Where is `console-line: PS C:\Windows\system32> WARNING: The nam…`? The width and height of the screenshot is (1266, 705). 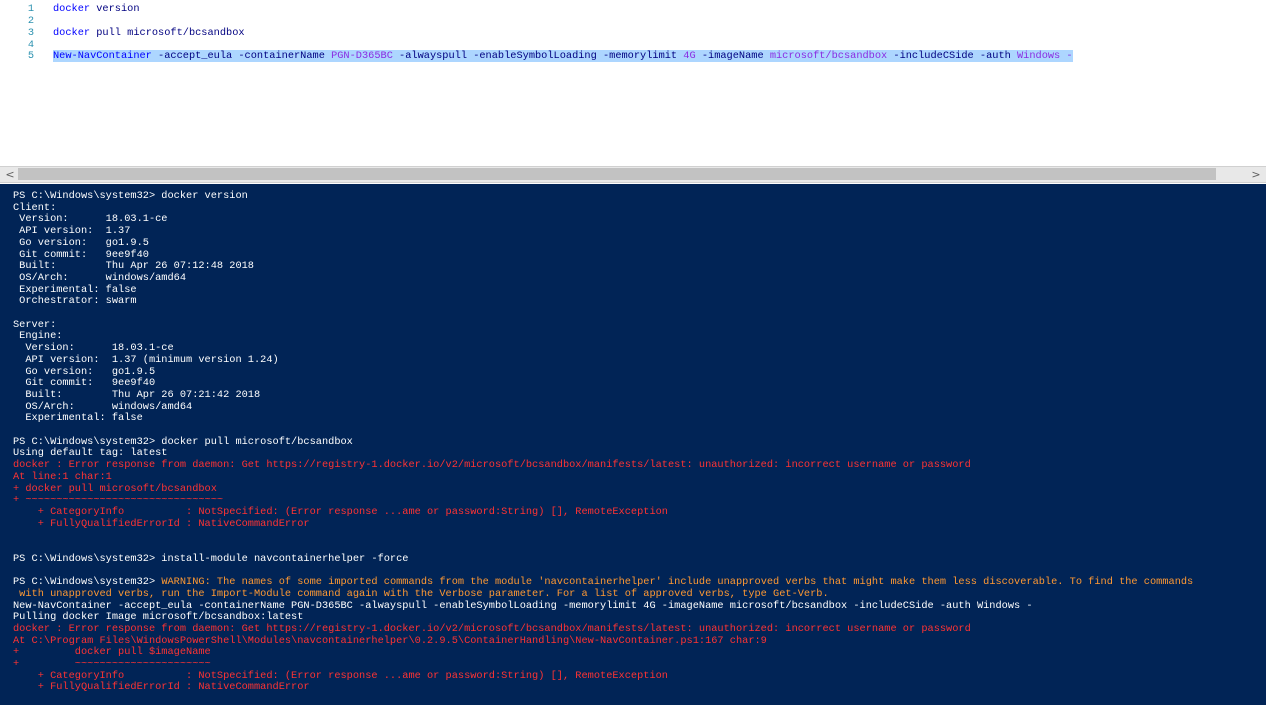
console-line: PS C:\Windows\system32> WARNING: The nam… is located at coordinates (603, 582).